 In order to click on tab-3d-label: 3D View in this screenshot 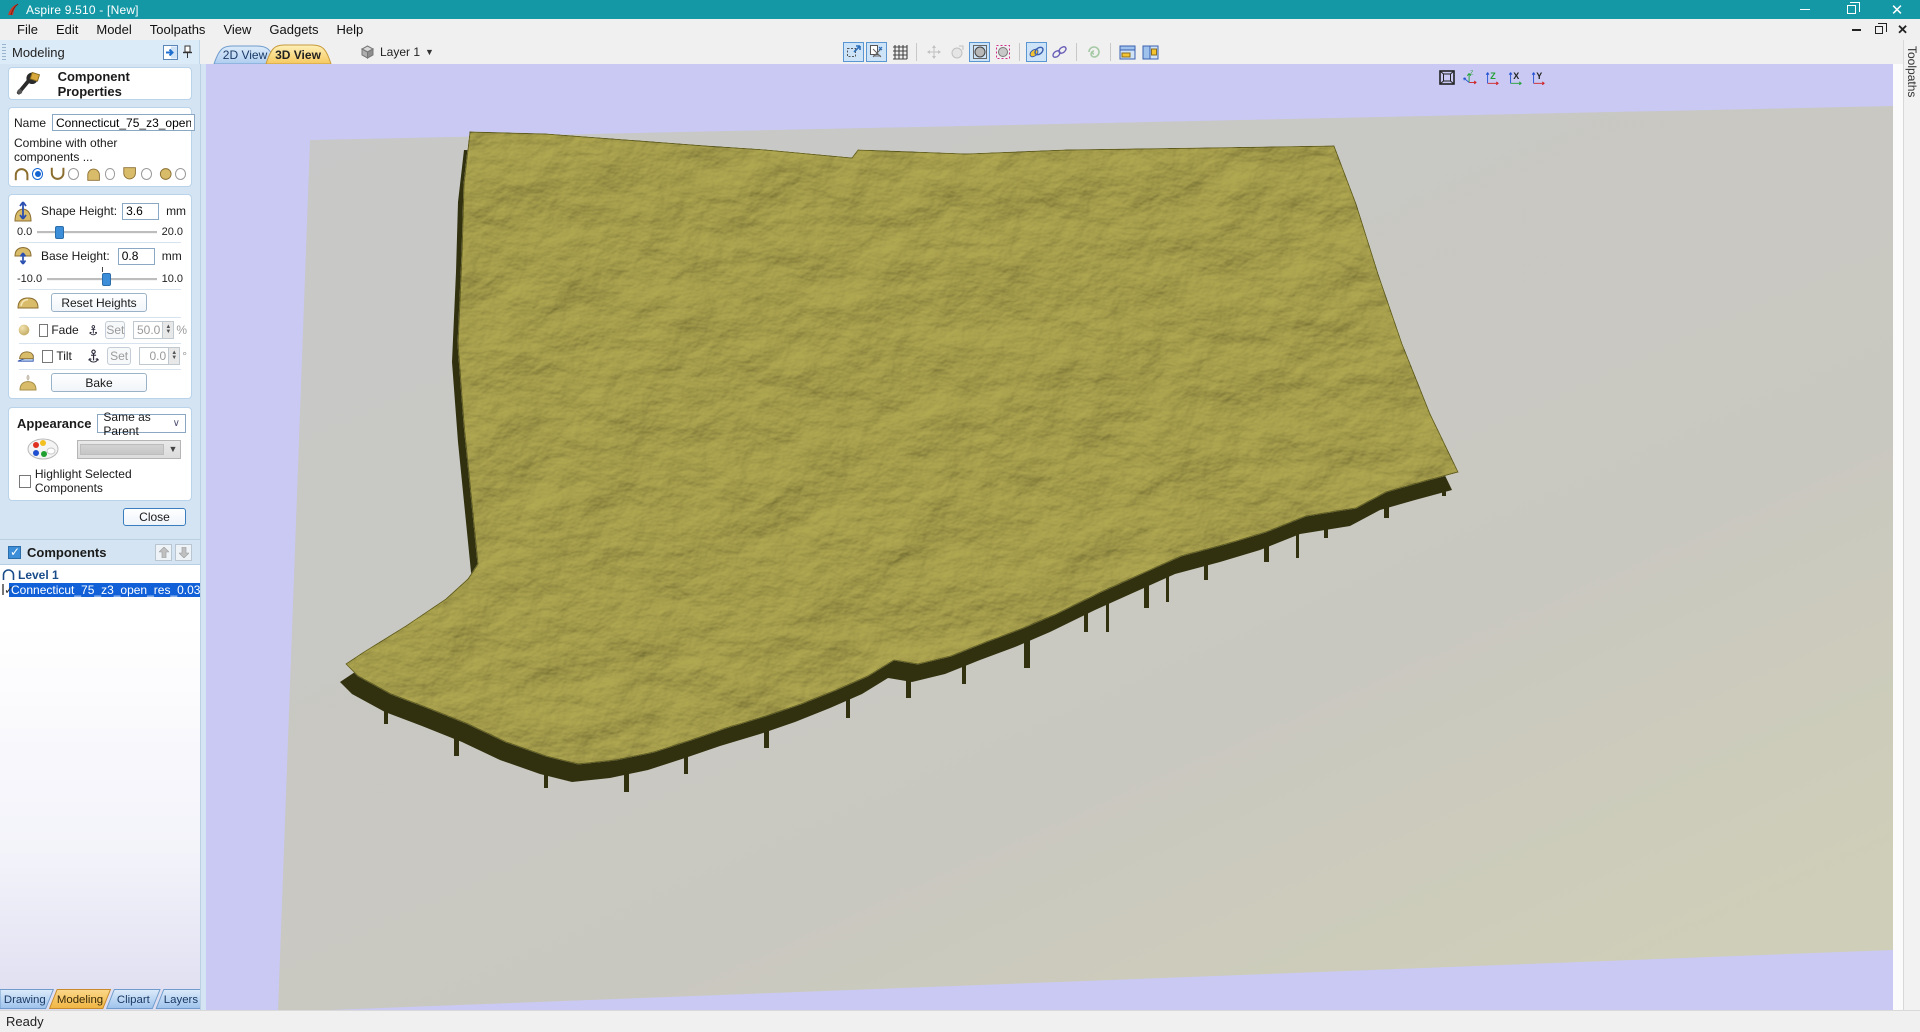, I will do `click(298, 55)`.